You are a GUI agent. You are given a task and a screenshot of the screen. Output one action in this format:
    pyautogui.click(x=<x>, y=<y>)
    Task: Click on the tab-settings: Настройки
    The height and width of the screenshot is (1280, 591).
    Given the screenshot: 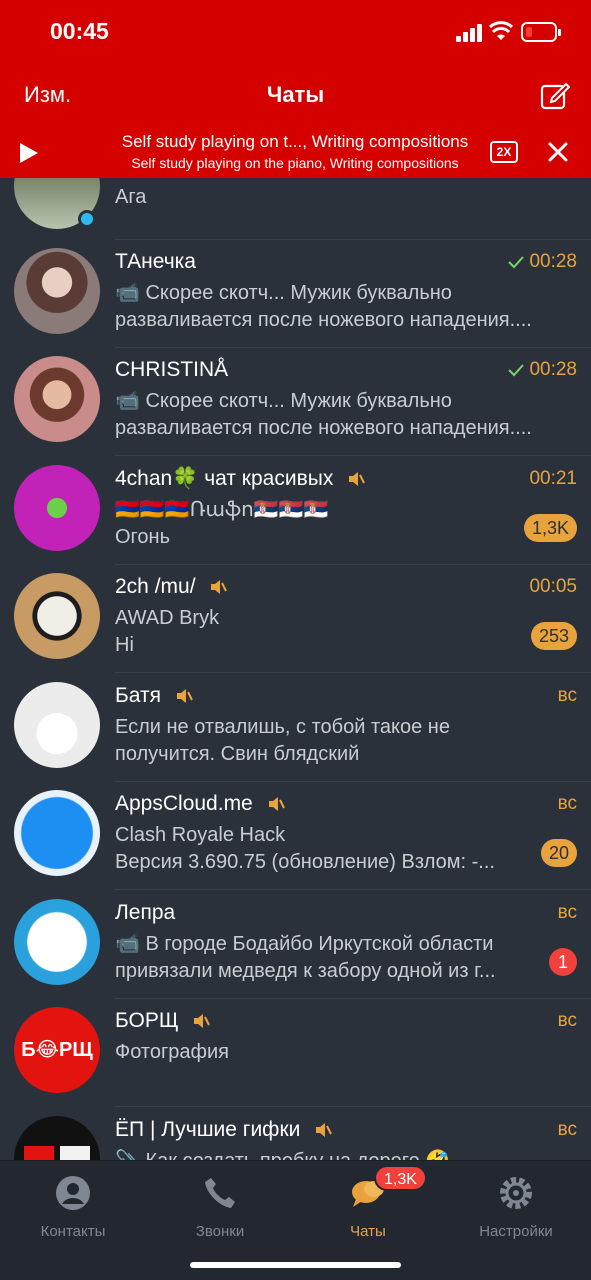 What is the action you would take?
    pyautogui.click(x=516, y=1206)
    